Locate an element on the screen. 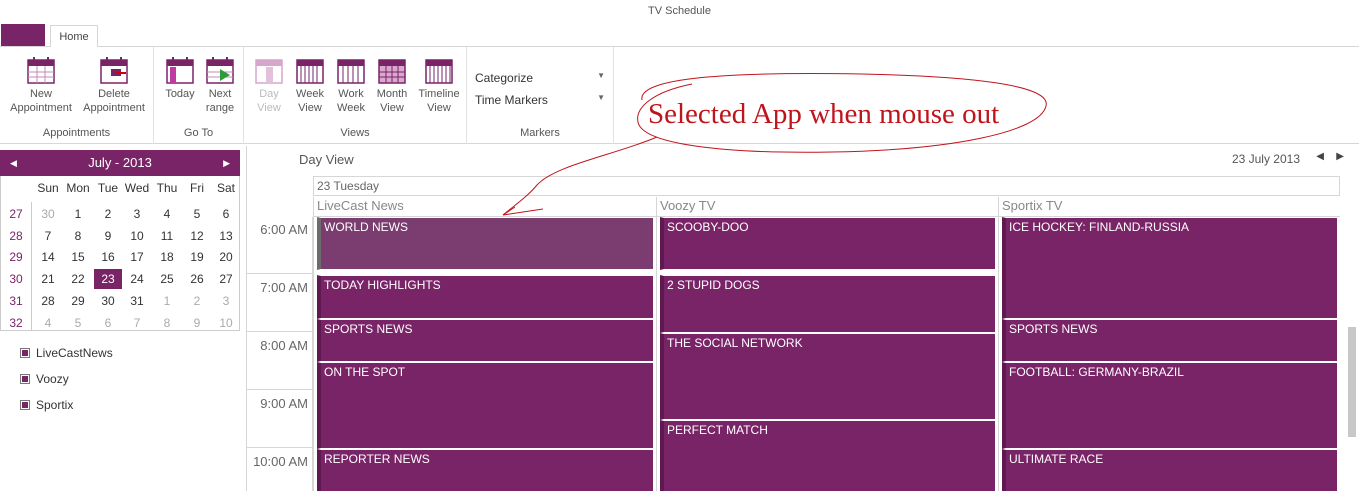  resource-item: Sportix is located at coordinates (66, 410).